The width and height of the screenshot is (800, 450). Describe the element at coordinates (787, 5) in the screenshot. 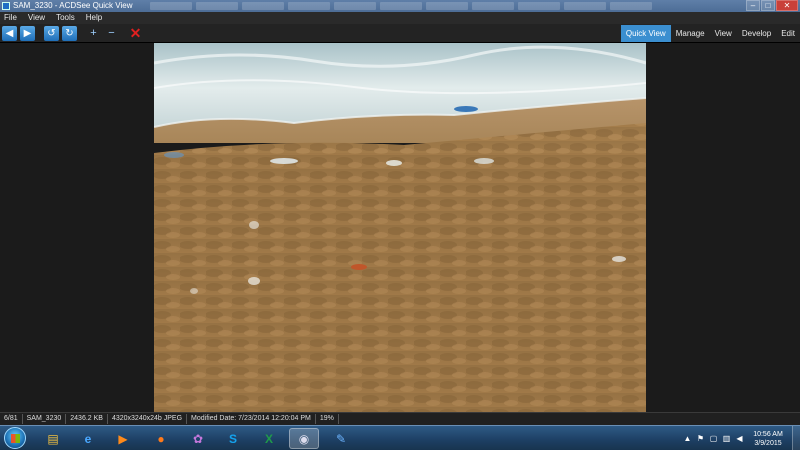

I see `close-button: ✕` at that location.